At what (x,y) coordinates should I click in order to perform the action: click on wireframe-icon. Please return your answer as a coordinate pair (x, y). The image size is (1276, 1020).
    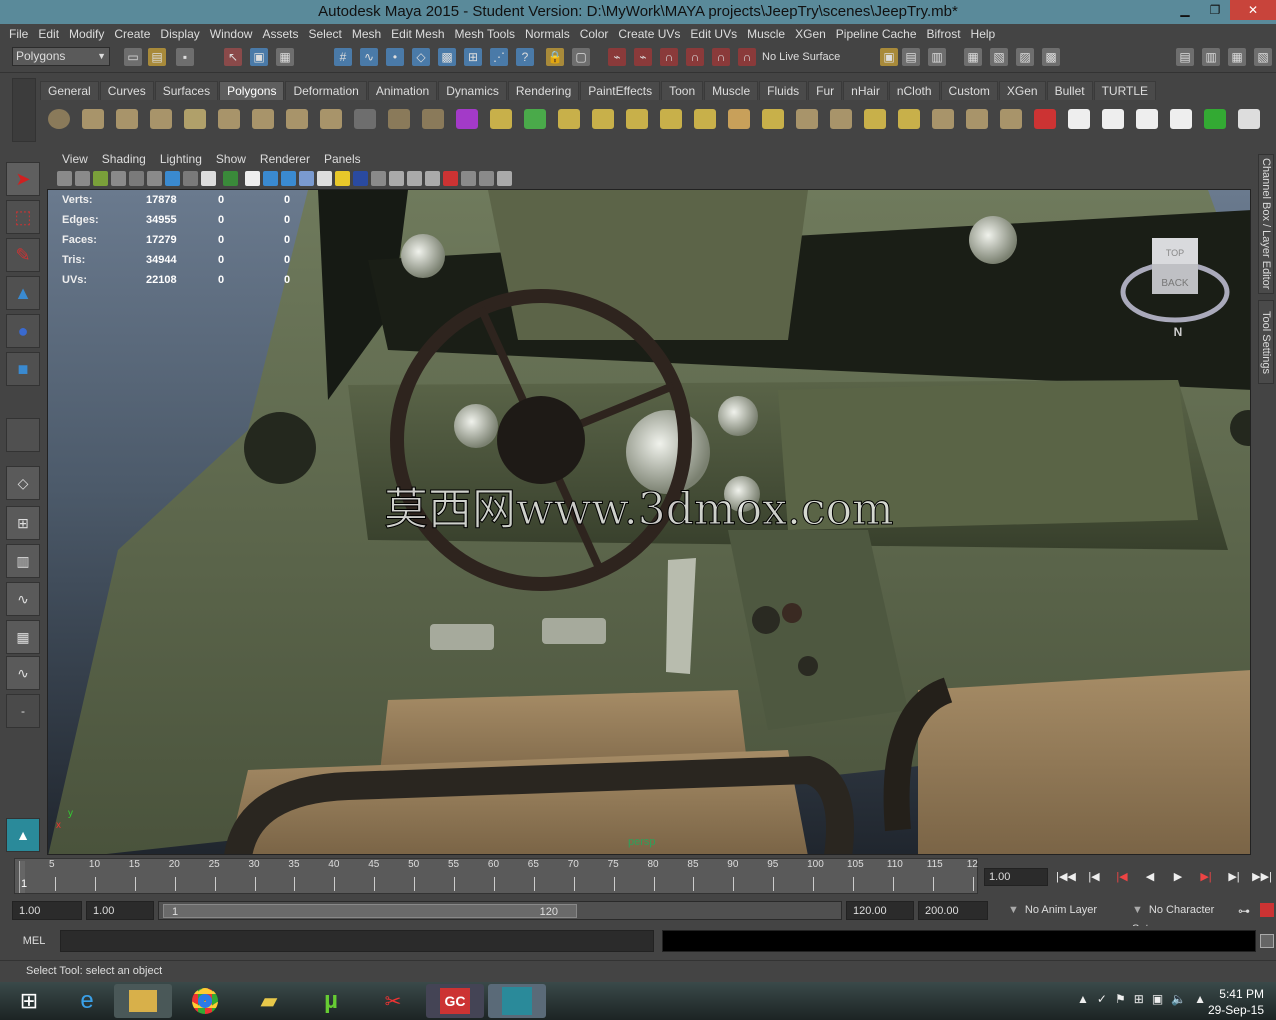
    Looking at the image, I should click on (252, 178).